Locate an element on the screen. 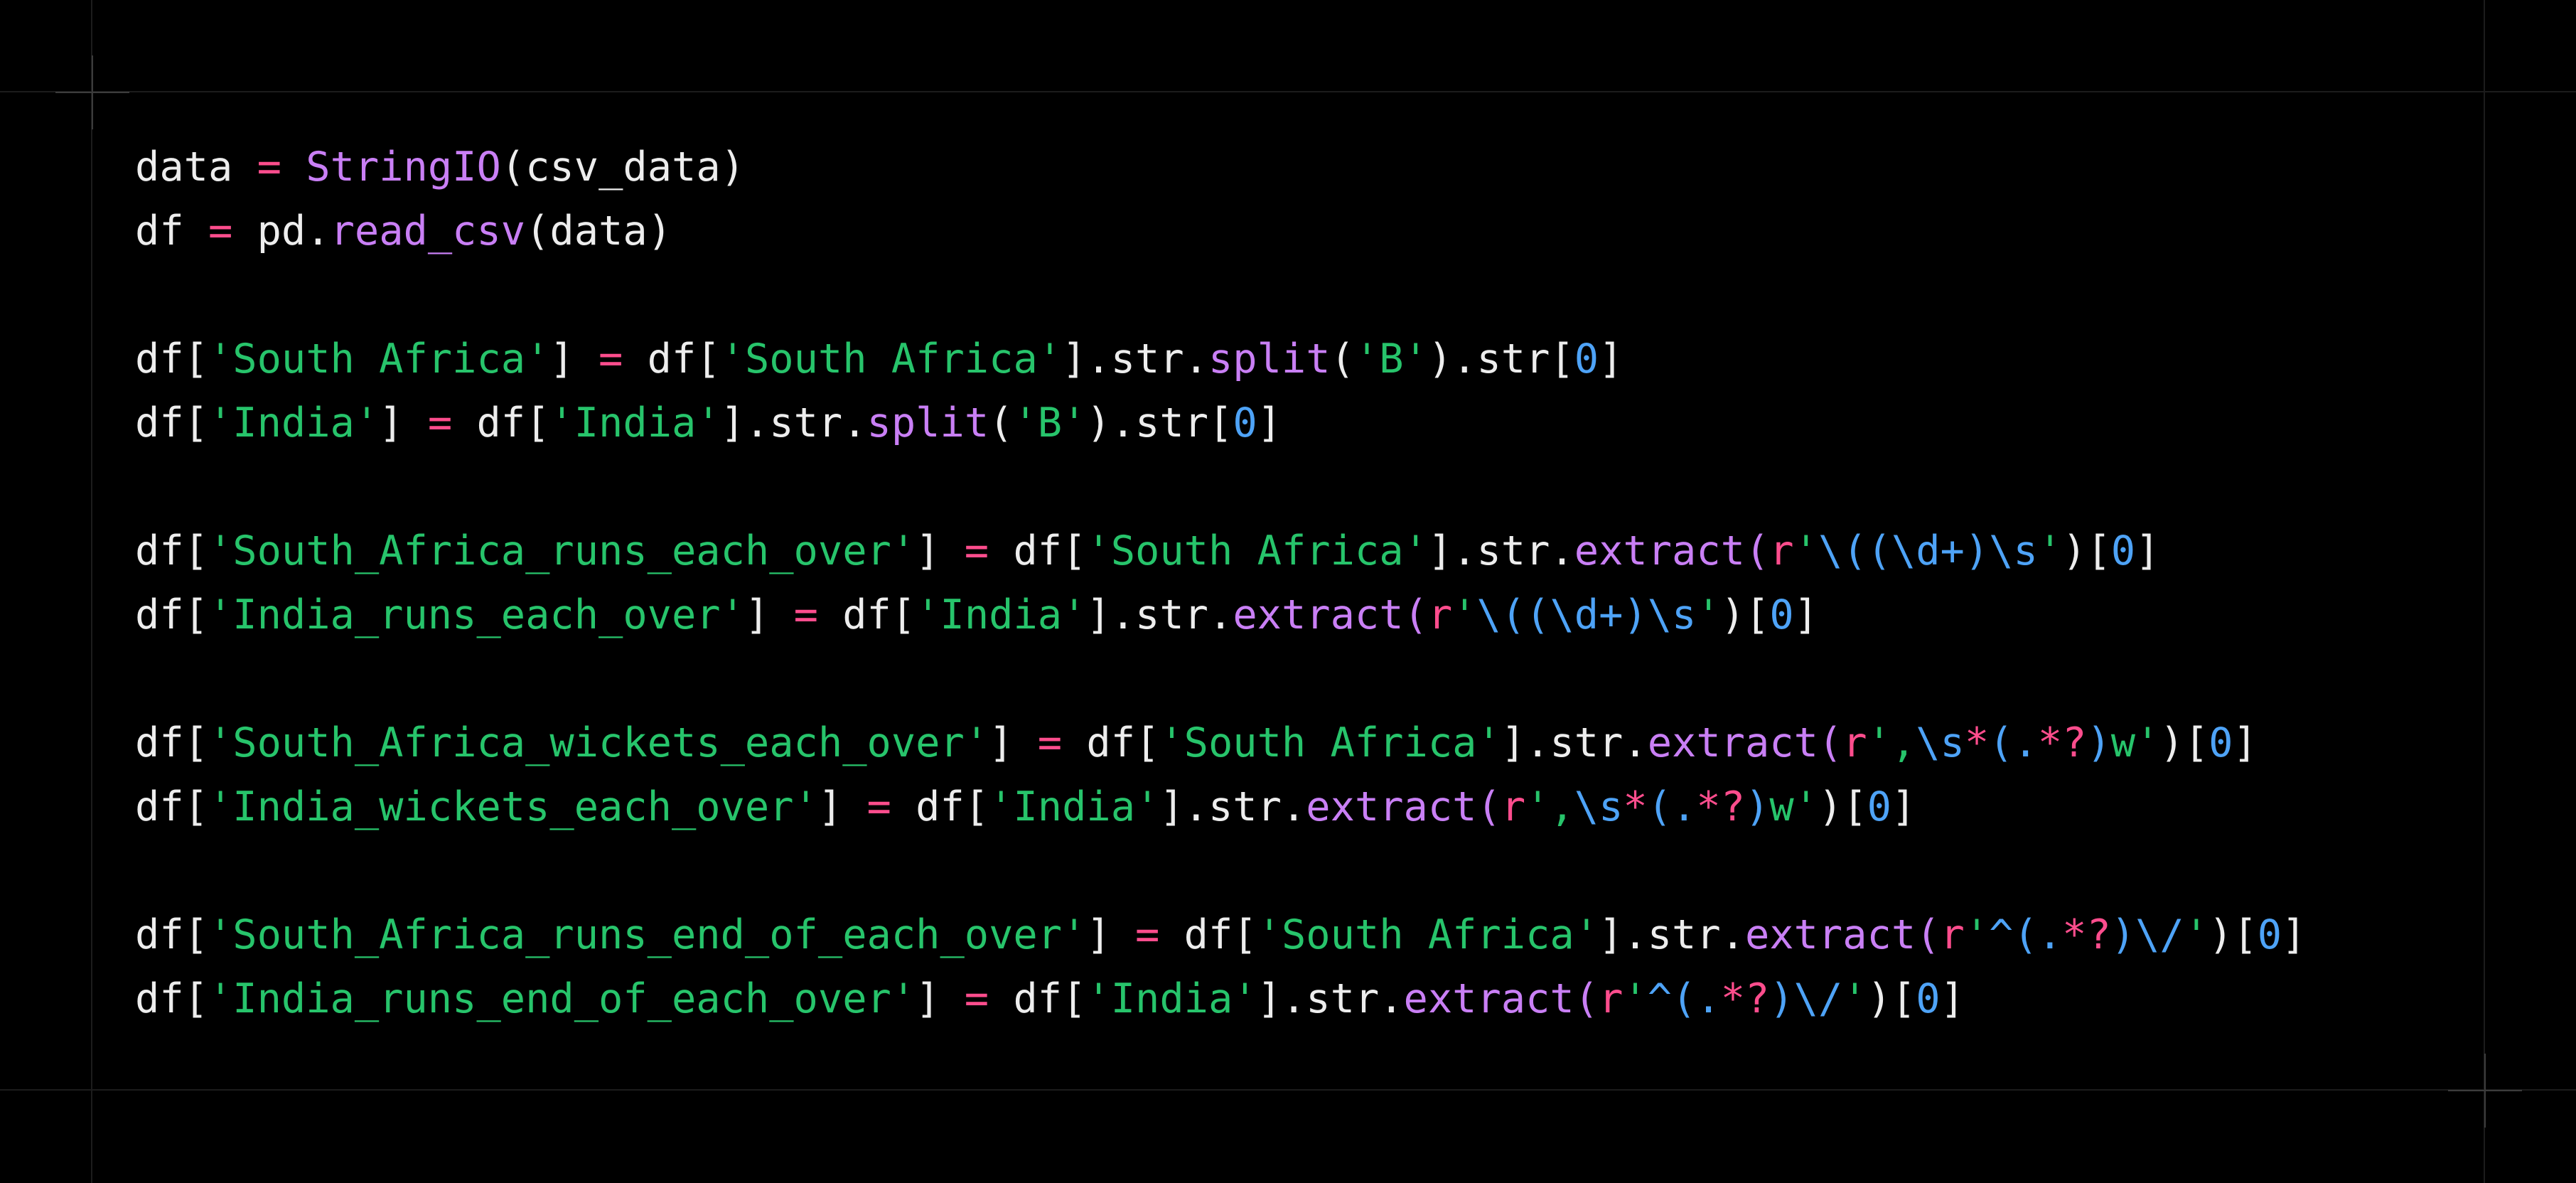  code-token: split is located at coordinates (927, 423).